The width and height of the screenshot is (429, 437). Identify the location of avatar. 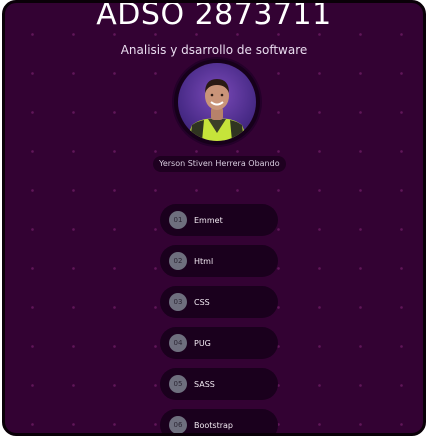
(217, 102).